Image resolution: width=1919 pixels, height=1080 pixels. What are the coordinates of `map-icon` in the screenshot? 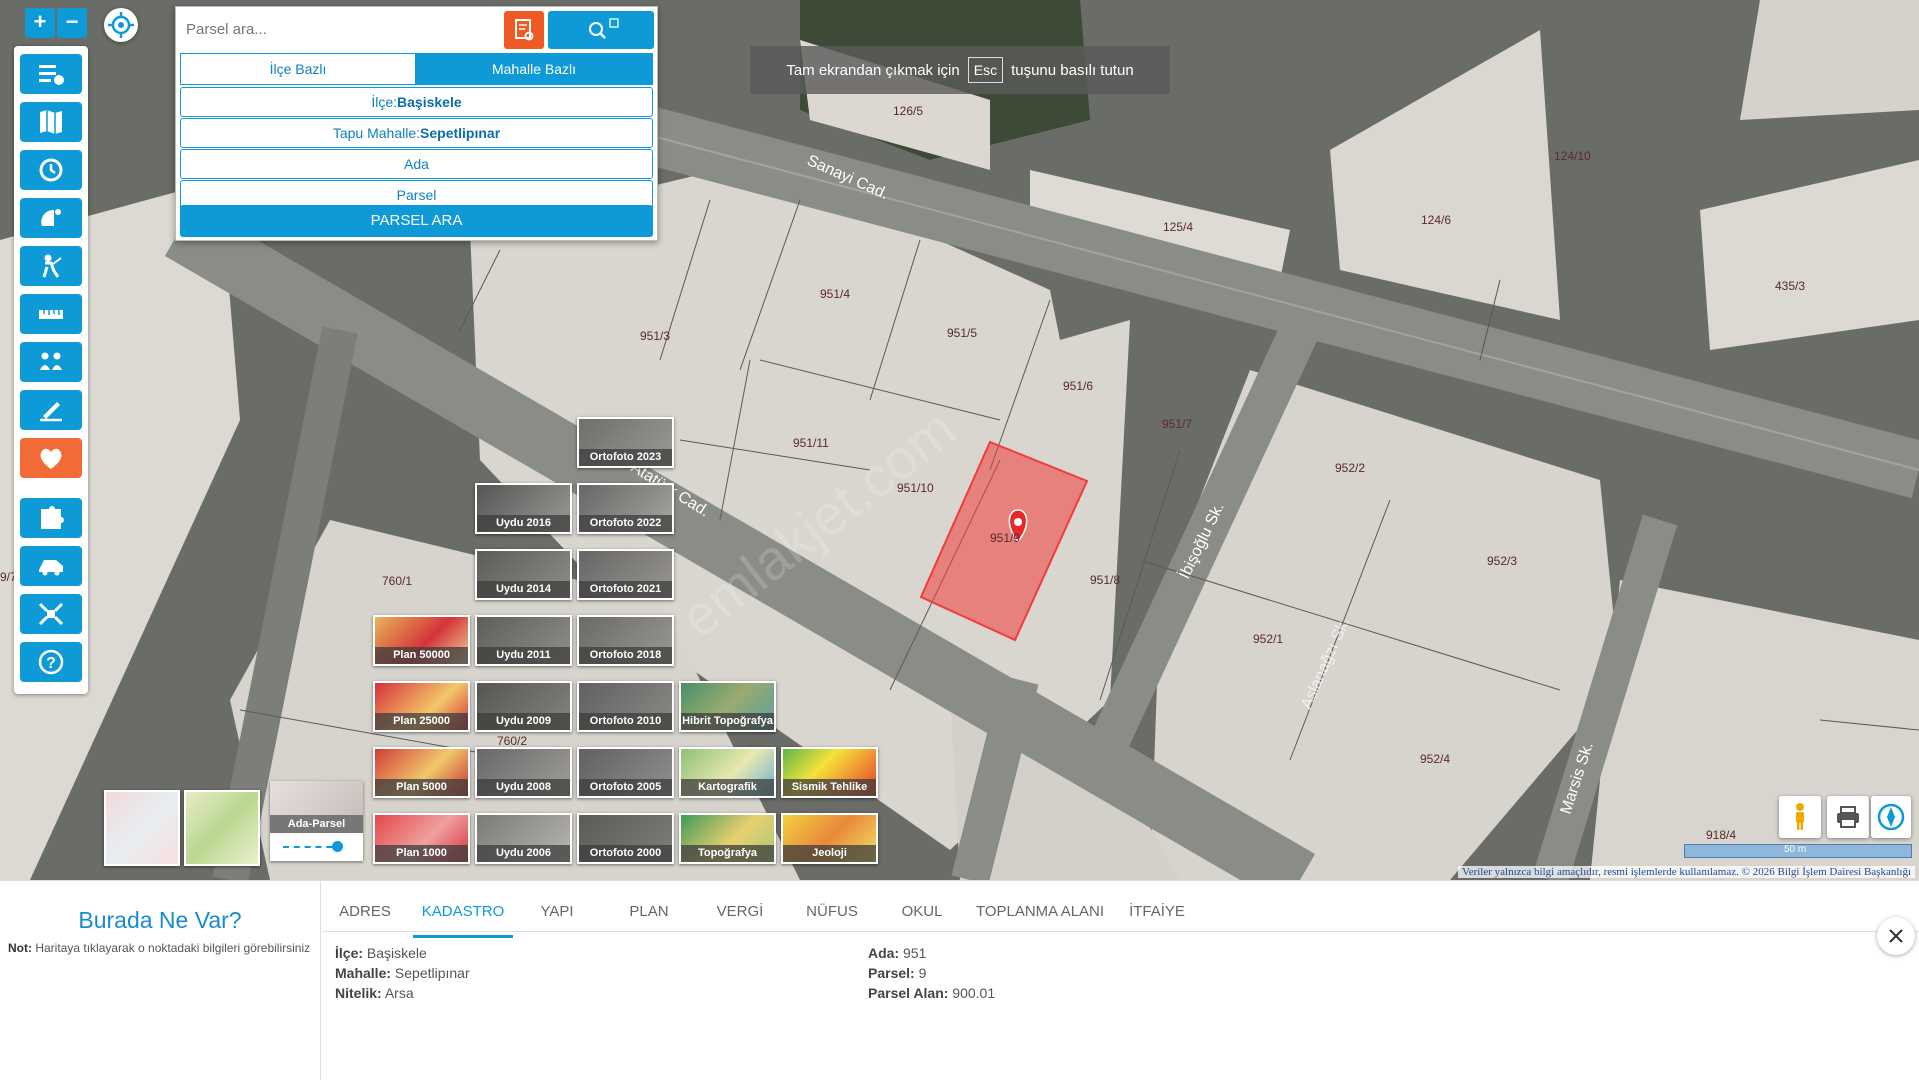 It's located at (51, 122).